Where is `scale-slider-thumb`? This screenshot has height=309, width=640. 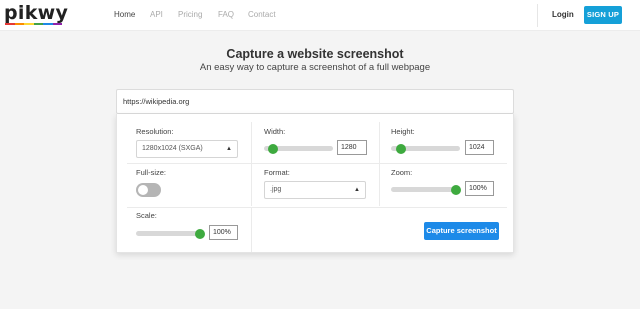
scale-slider-thumb is located at coordinates (200, 234).